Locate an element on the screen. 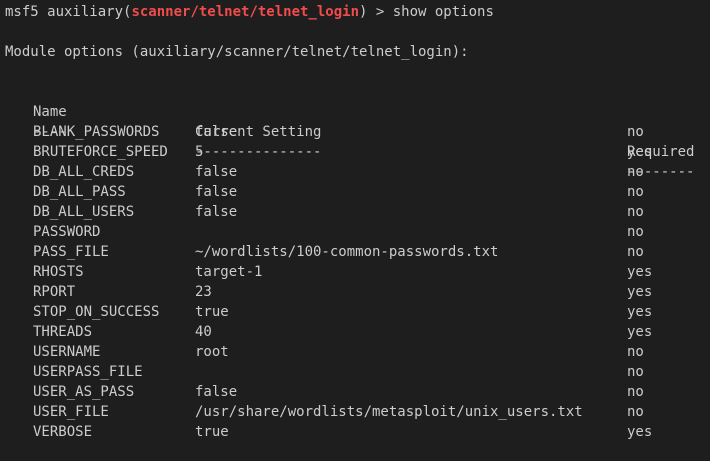  option-name: VERBOSE is located at coordinates (63, 432).